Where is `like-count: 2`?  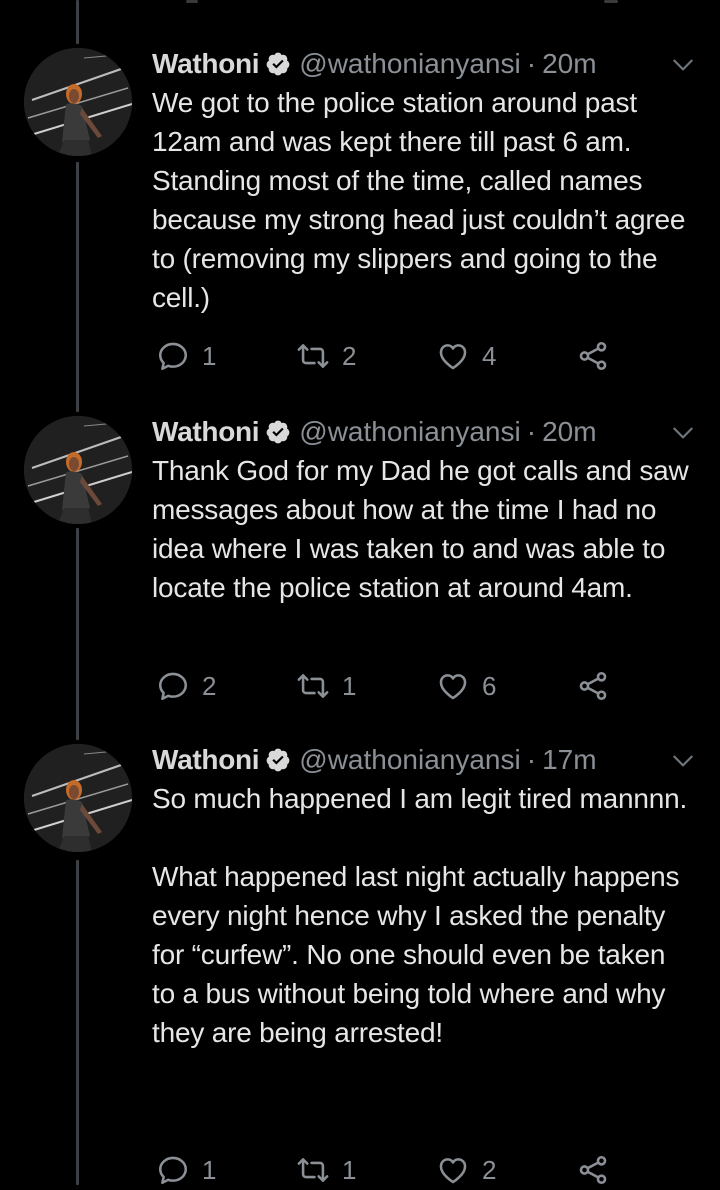 like-count: 2 is located at coordinates (489, 1169).